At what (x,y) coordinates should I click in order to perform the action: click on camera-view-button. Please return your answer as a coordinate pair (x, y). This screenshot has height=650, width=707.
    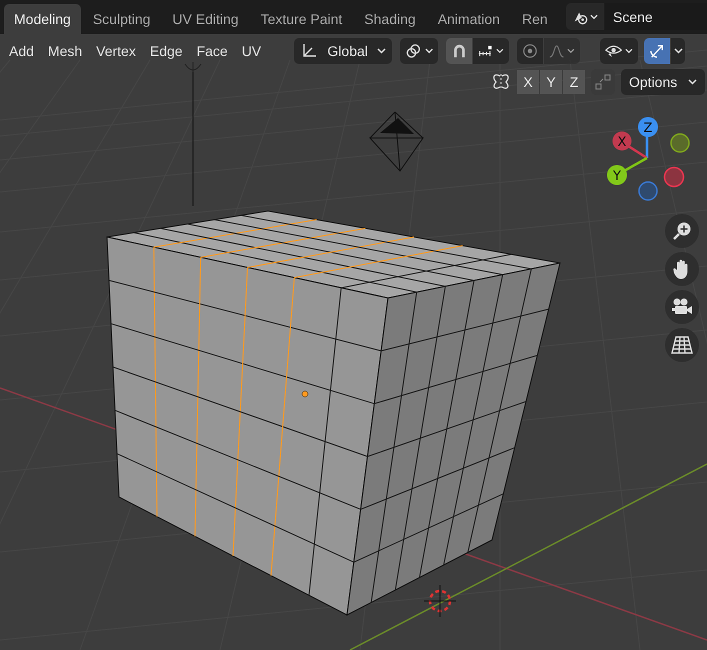
    Looking at the image, I should click on (682, 307).